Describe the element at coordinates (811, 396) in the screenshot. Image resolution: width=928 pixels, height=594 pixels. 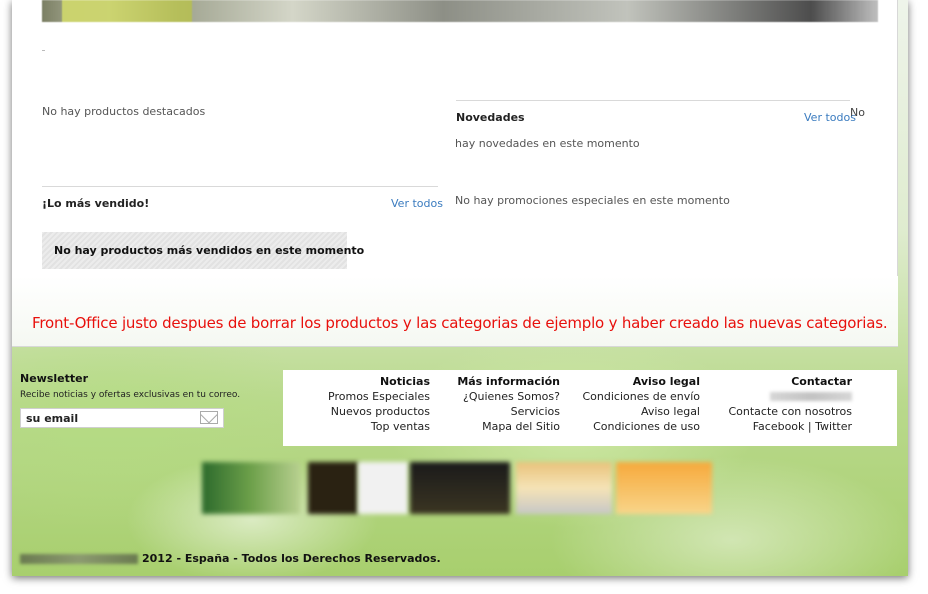
I see `blurred-phone-number` at that location.